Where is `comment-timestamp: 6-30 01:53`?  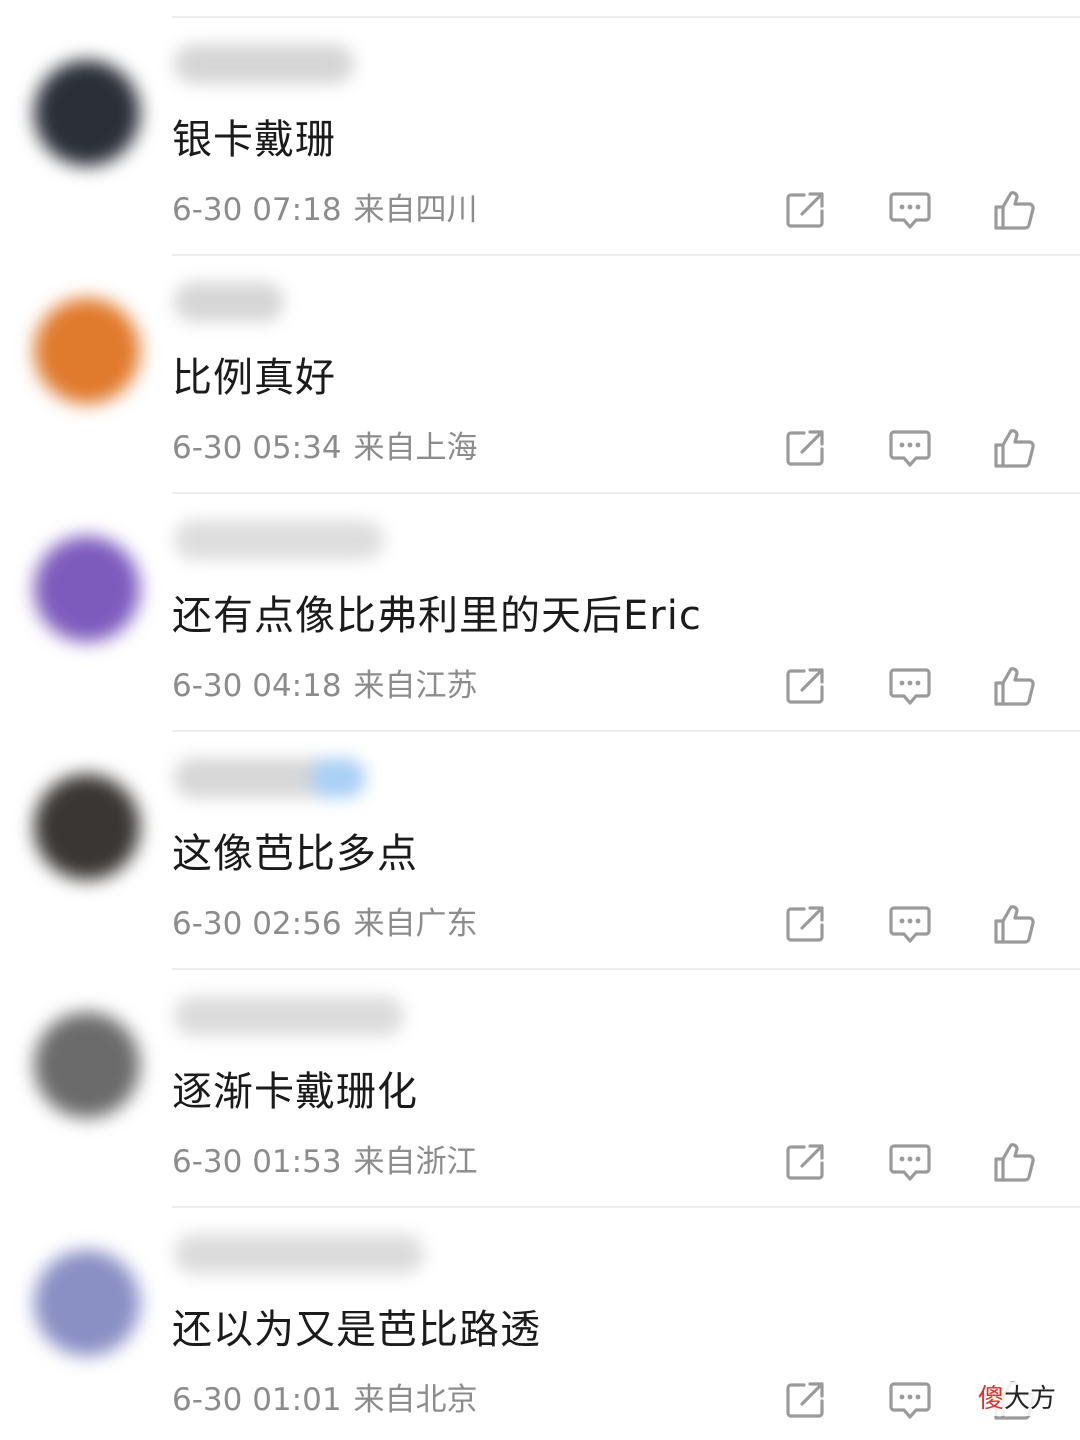 comment-timestamp: 6-30 01:53 is located at coordinates (257, 1162).